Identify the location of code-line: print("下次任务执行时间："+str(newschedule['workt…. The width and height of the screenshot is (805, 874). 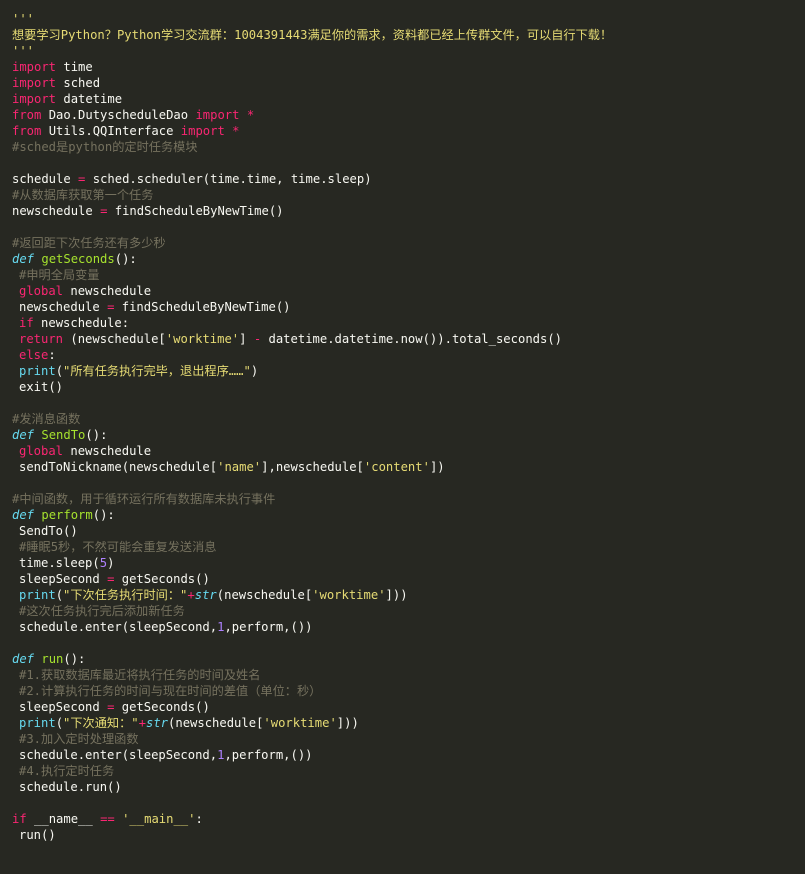
(408, 595).